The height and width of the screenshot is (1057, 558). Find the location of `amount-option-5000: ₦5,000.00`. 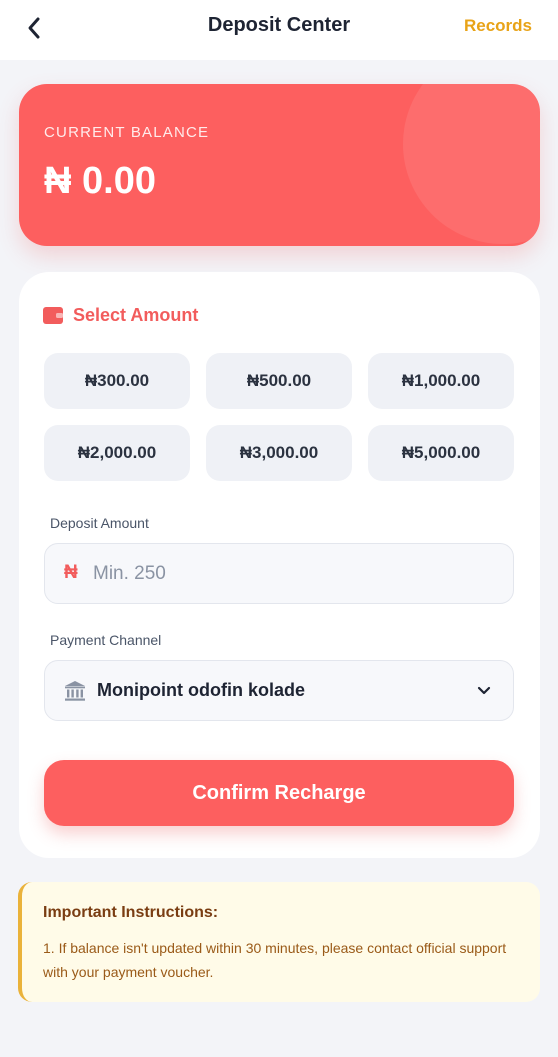

amount-option-5000: ₦5,000.00 is located at coordinates (441, 453).